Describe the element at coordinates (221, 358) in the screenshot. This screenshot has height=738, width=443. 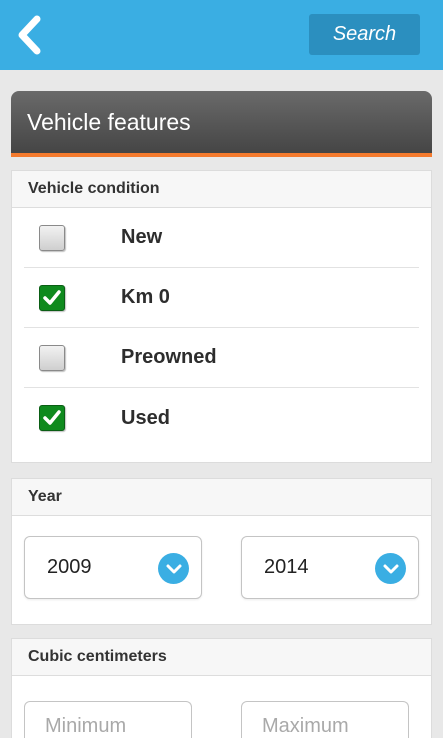
I see `condition-option-preowned: Preowned` at that location.